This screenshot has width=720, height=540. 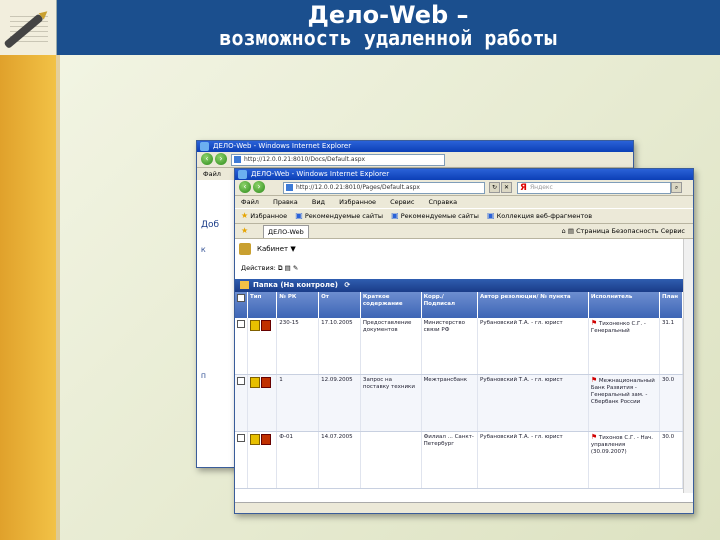 What do you see at coordinates (244, 285) in the screenshot?
I see `folder-icon` at bounding box center [244, 285].